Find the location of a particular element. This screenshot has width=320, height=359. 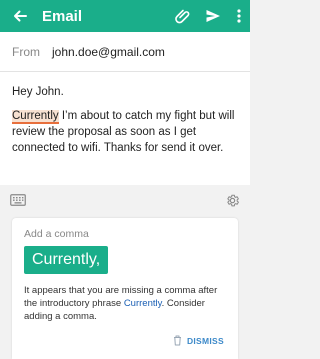

flagged-word: Currently is located at coordinates (35, 117).